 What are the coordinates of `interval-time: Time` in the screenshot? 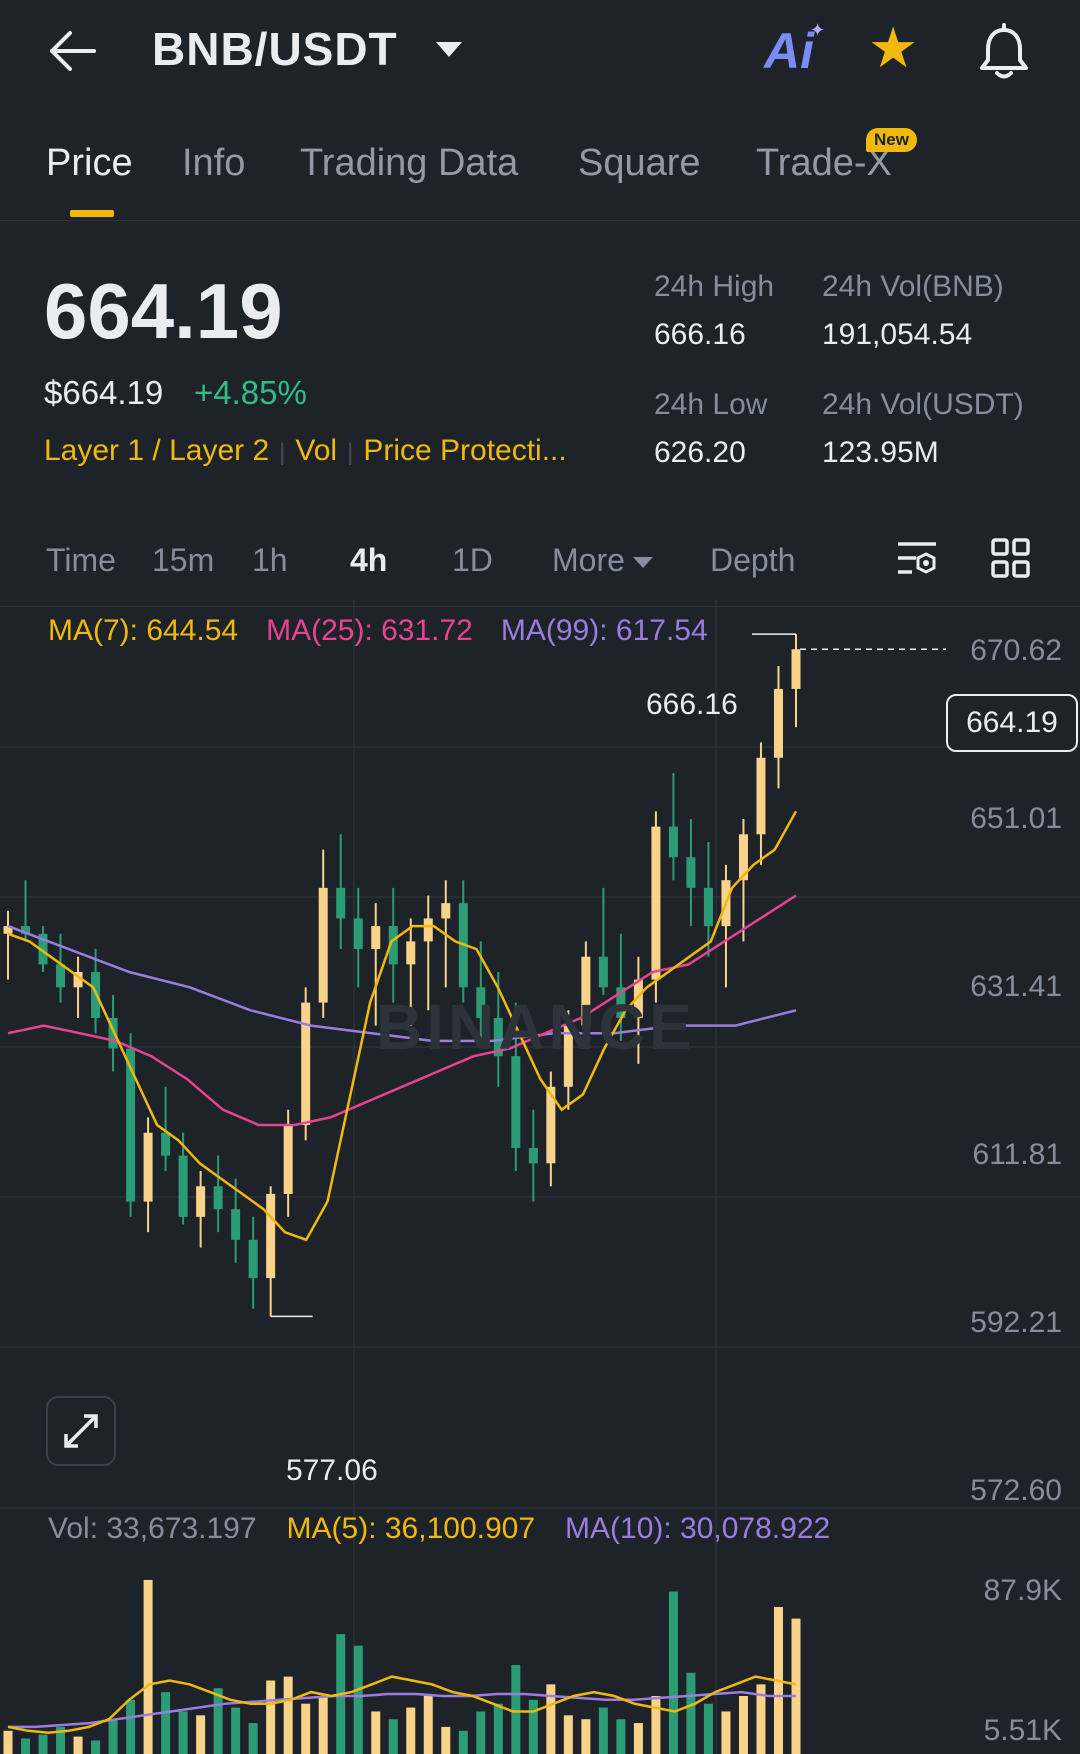 It's located at (81, 560).